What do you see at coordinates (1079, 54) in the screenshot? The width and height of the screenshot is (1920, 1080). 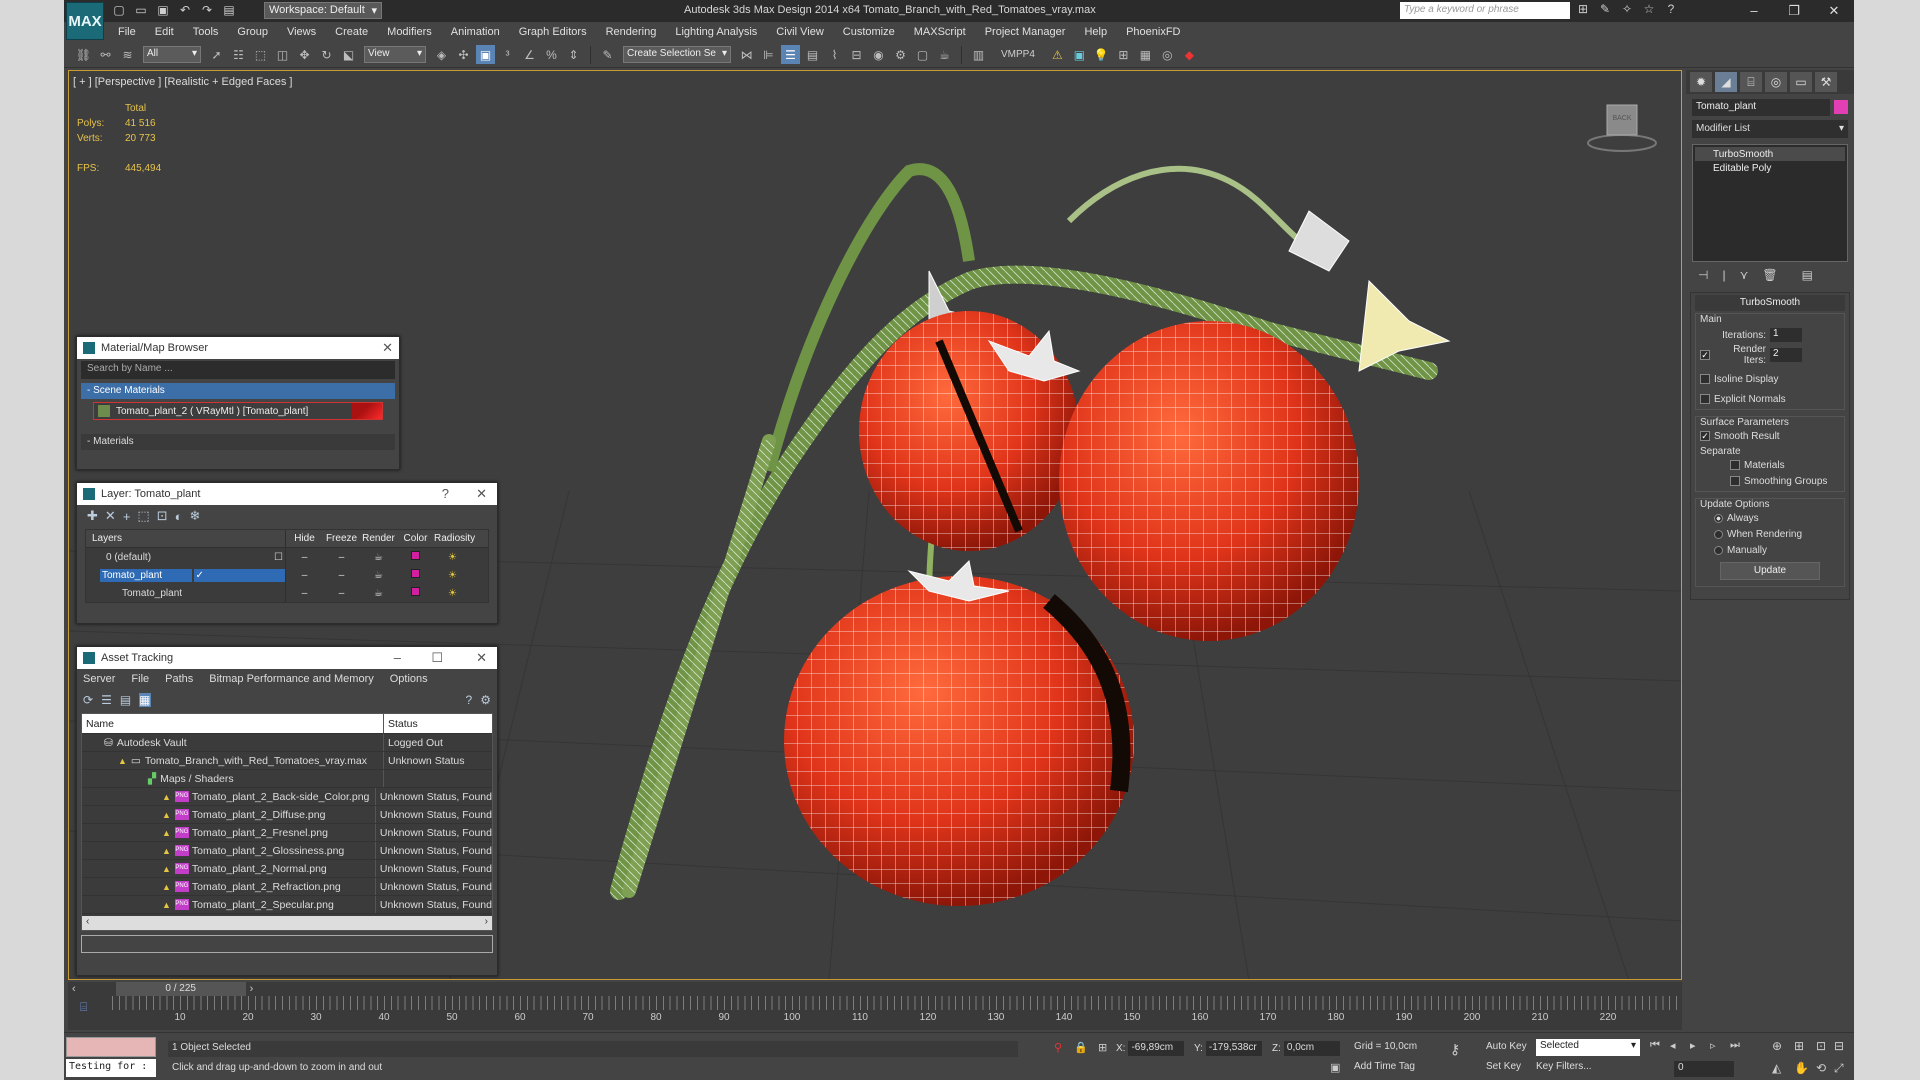 I see `vray-frame-buffer-icon: ▣` at bounding box center [1079, 54].